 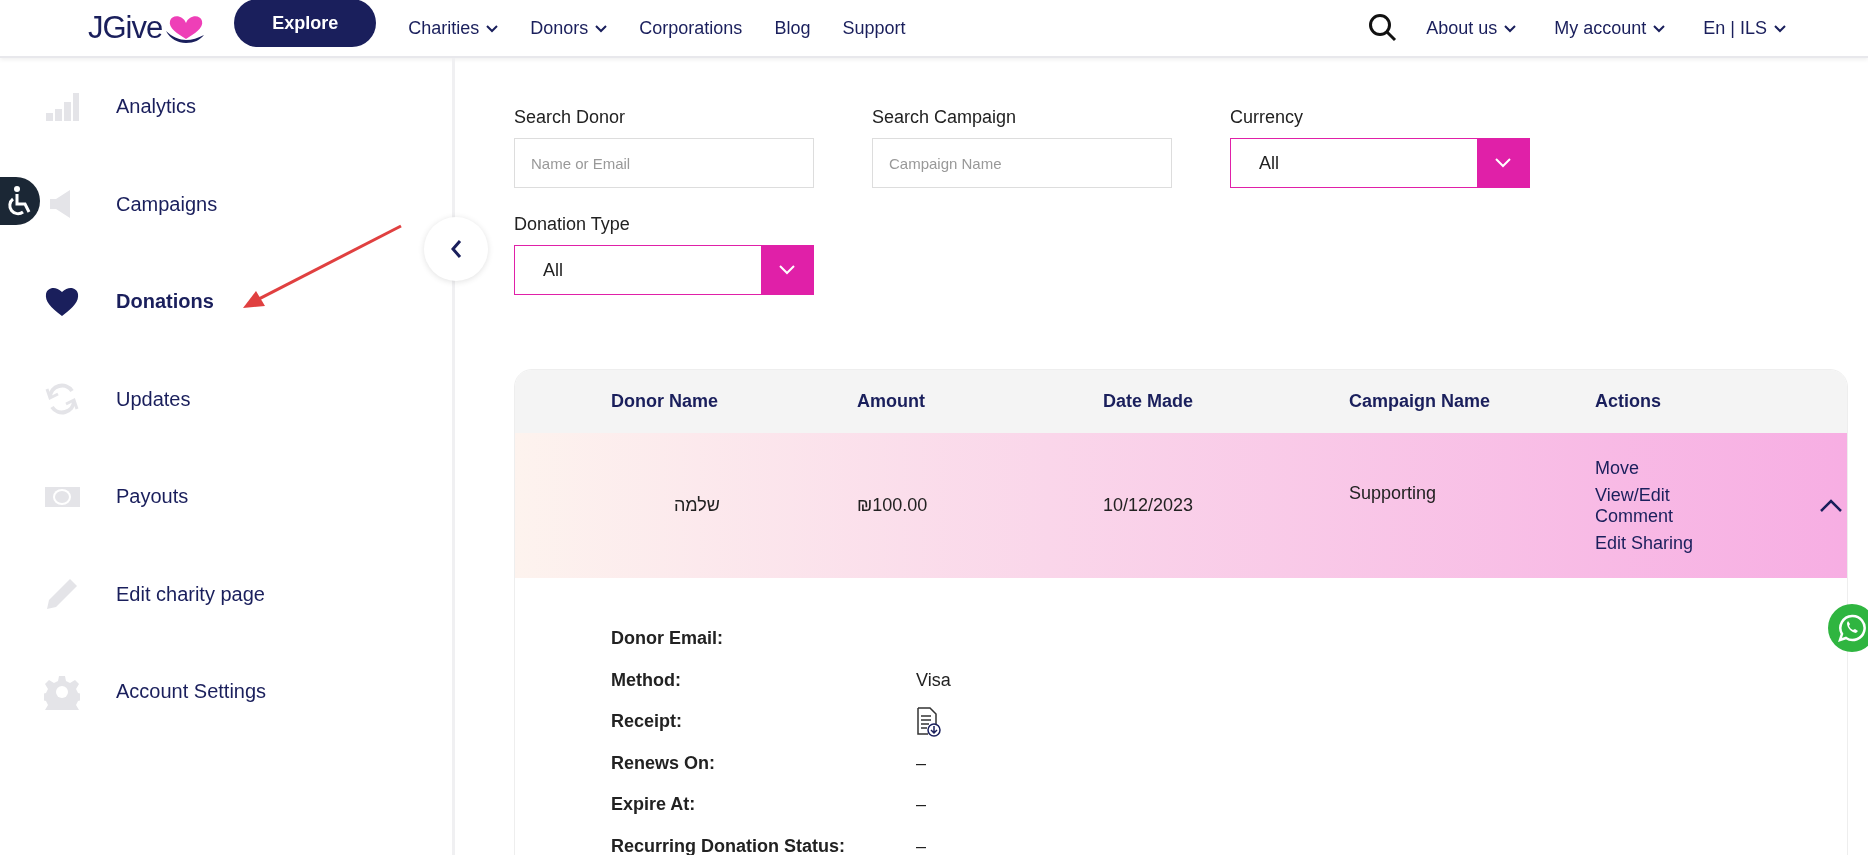 What do you see at coordinates (1655, 468) in the screenshot?
I see `action-link: Move` at bounding box center [1655, 468].